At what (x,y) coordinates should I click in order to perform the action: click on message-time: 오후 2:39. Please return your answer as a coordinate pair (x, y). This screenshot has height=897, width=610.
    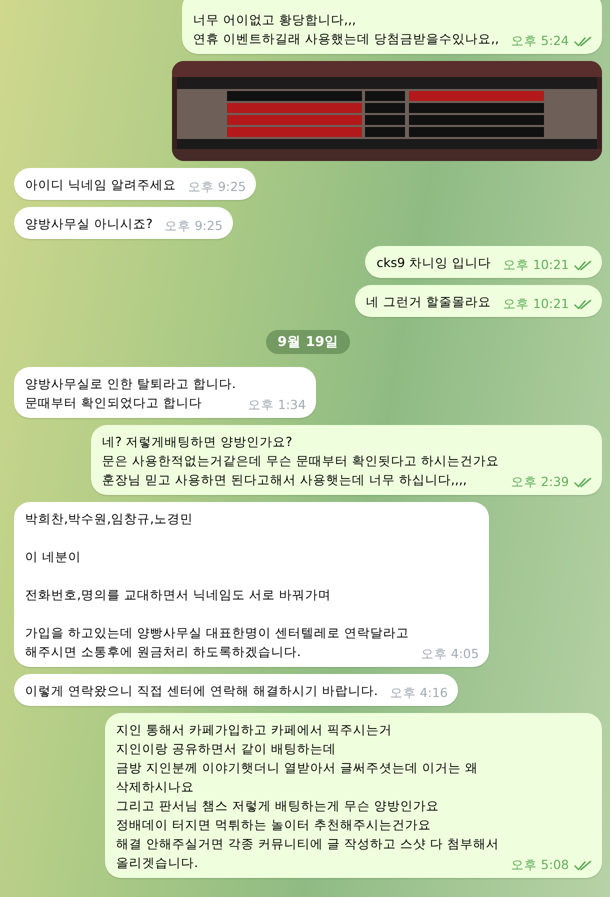
    Looking at the image, I should click on (539, 482).